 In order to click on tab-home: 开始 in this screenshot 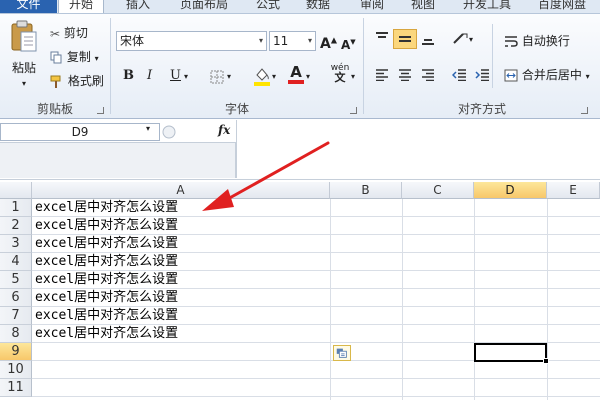, I will do `click(81, 6)`.